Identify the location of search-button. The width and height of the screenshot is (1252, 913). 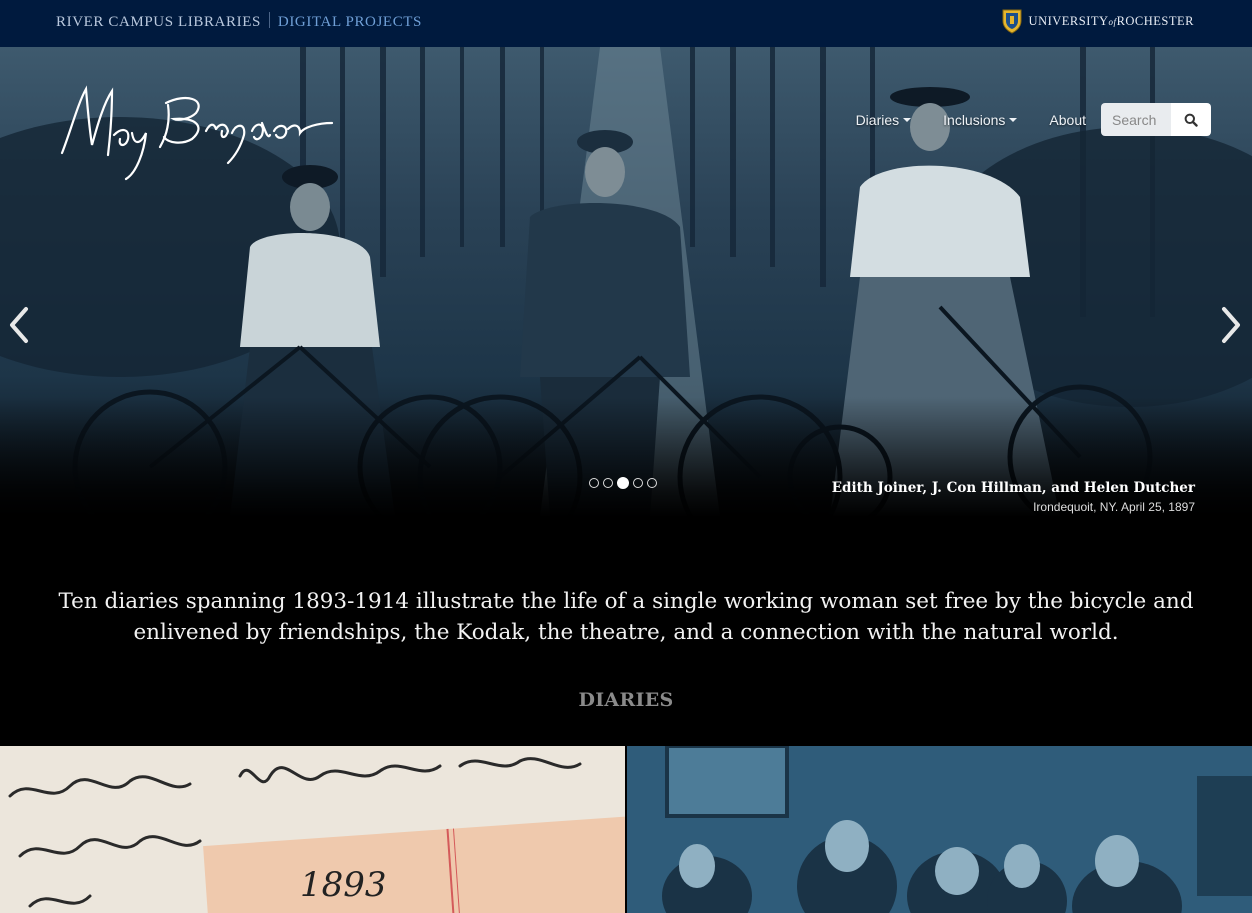
(1191, 119).